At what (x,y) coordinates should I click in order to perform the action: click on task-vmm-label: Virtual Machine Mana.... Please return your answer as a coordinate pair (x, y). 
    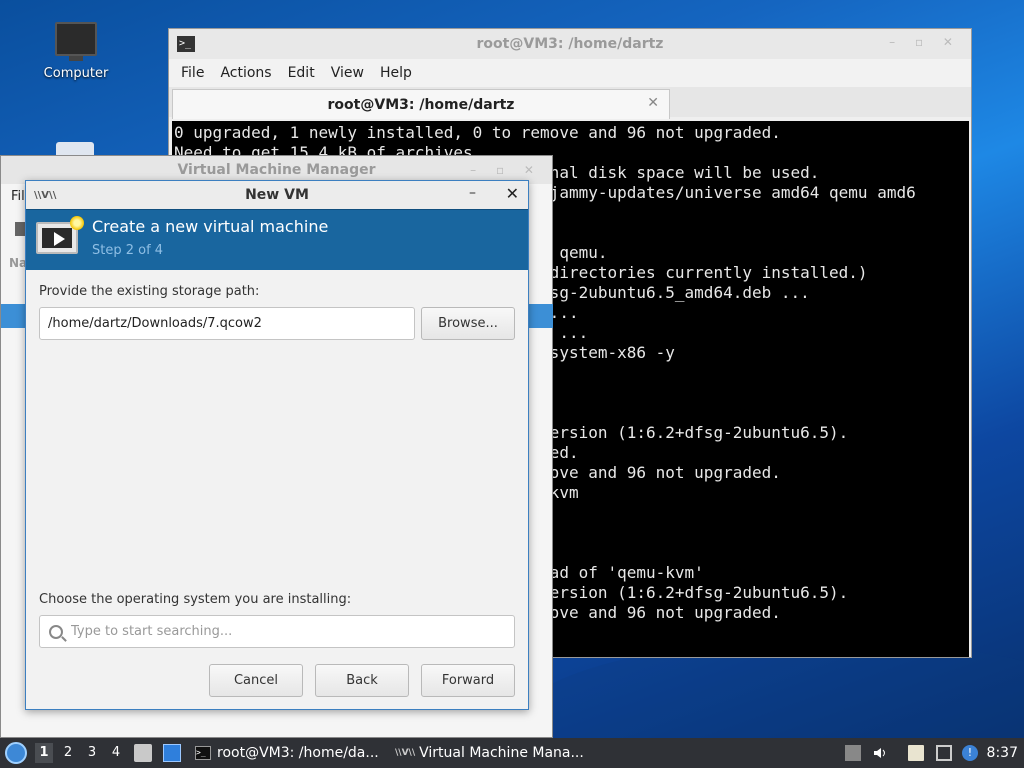
    Looking at the image, I should click on (501, 753).